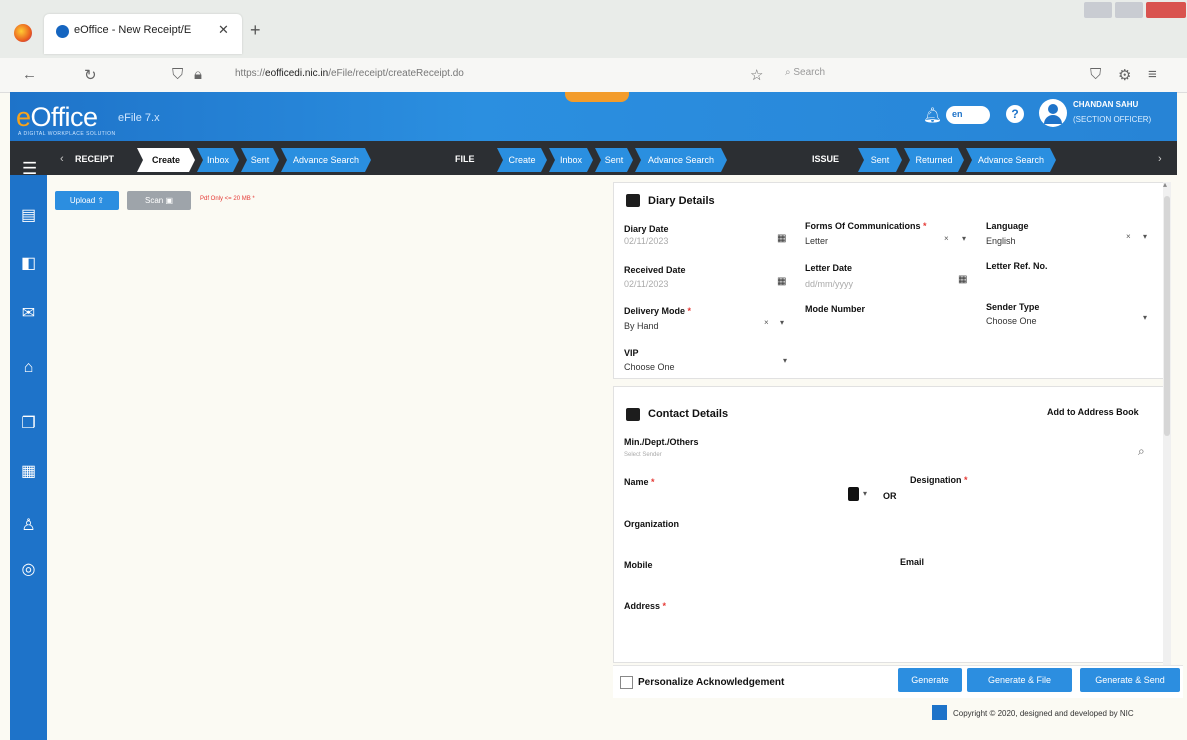 The image size is (1187, 740). Describe the element at coordinates (62, 159) in the screenshot. I see `menu-scroll-left-icon: ‹` at that location.